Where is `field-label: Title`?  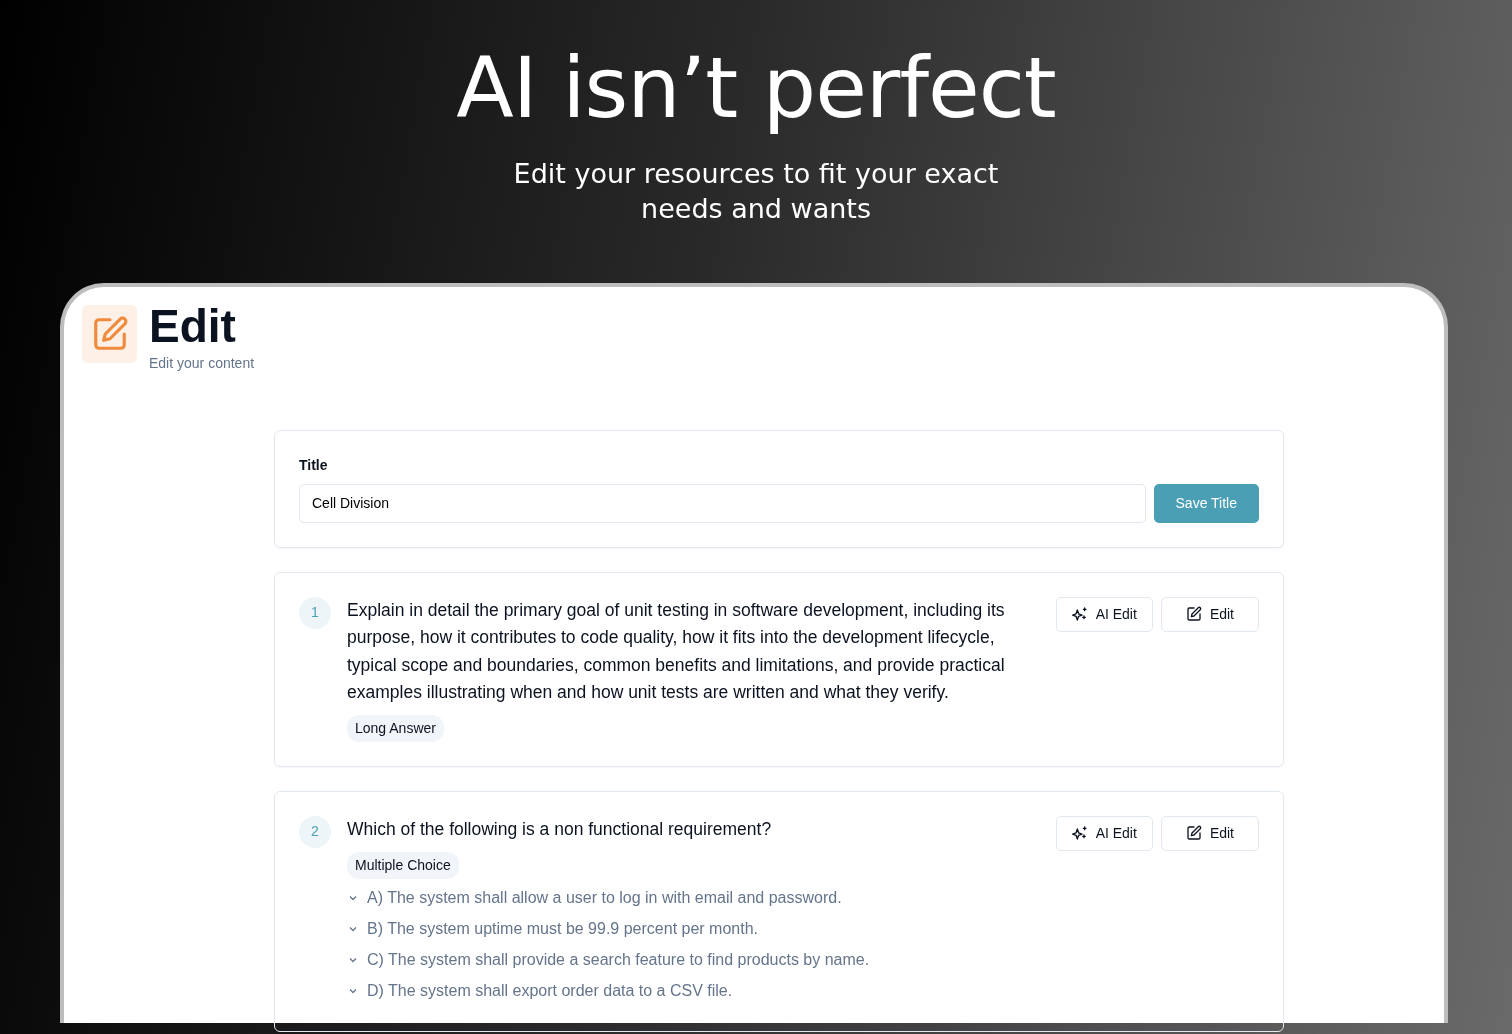
field-label: Title is located at coordinates (314, 465).